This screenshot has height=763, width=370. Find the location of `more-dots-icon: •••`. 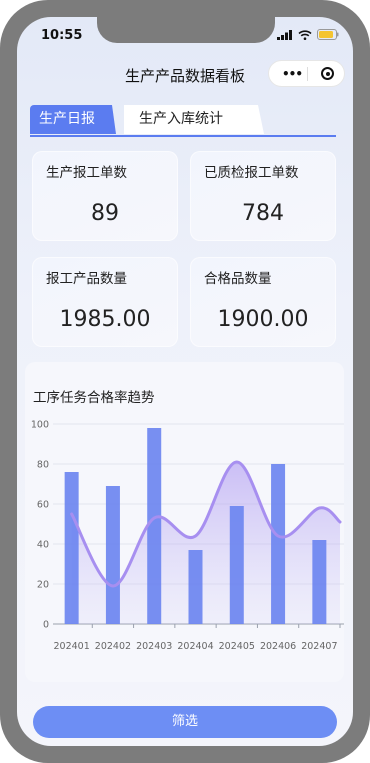

more-dots-icon: ••• is located at coordinates (292, 74).